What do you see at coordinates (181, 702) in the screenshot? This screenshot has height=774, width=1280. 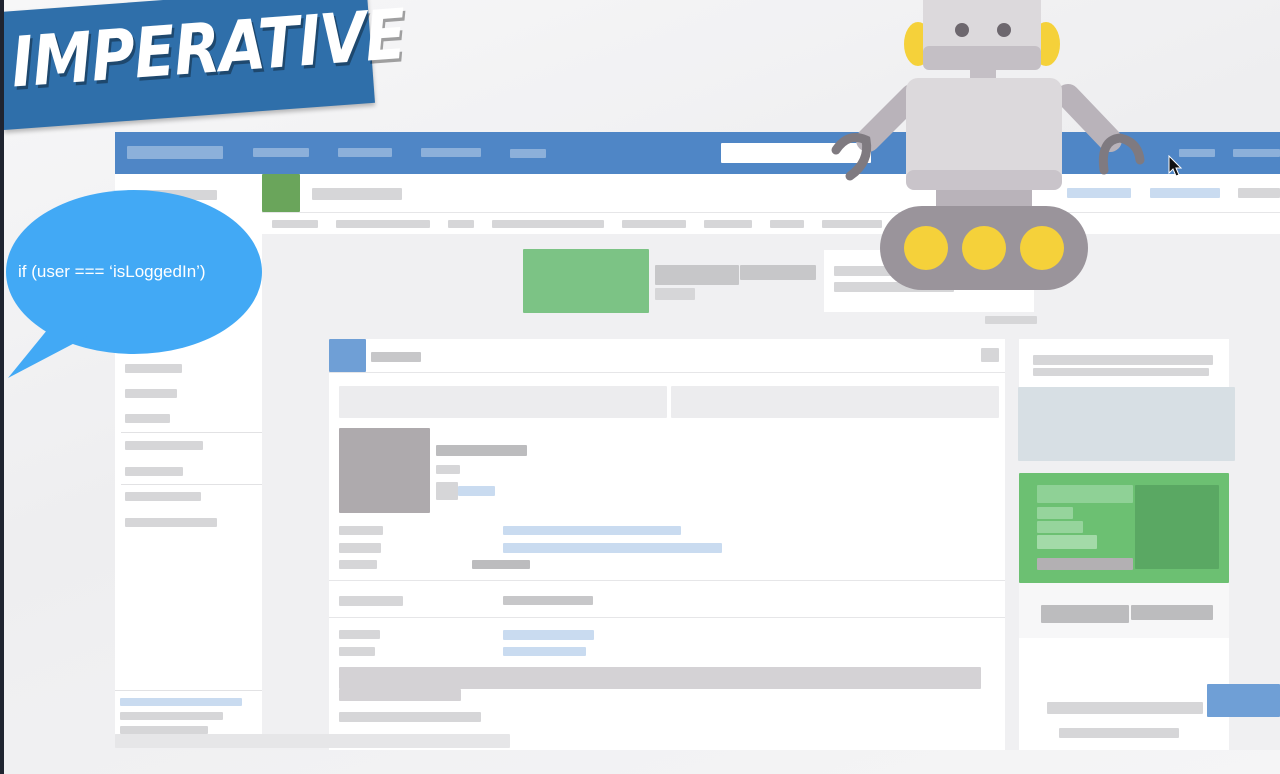 I see `mock-sidebar-link` at bounding box center [181, 702].